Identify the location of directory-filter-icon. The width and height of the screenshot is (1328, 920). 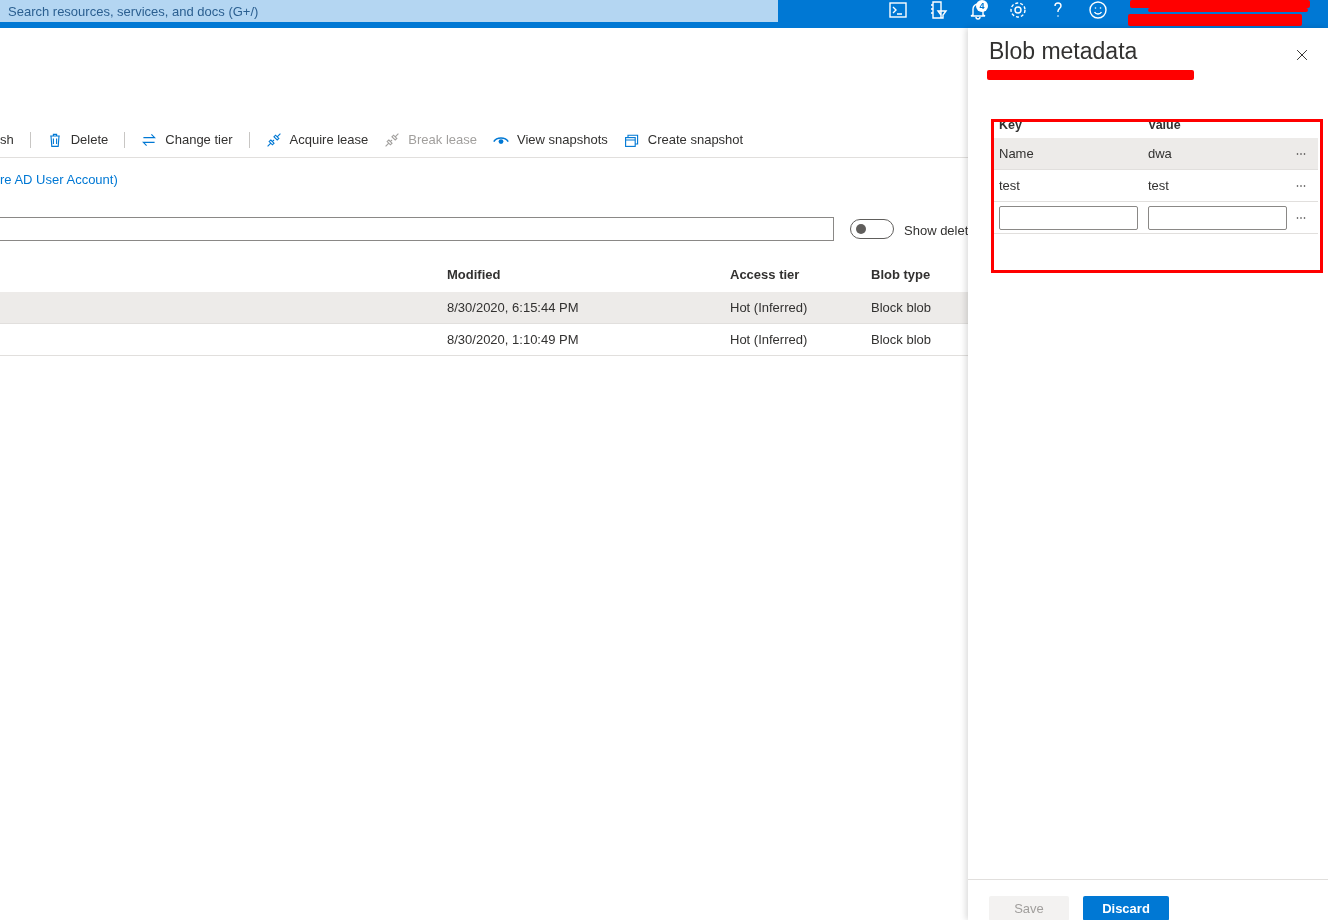
(938, 10).